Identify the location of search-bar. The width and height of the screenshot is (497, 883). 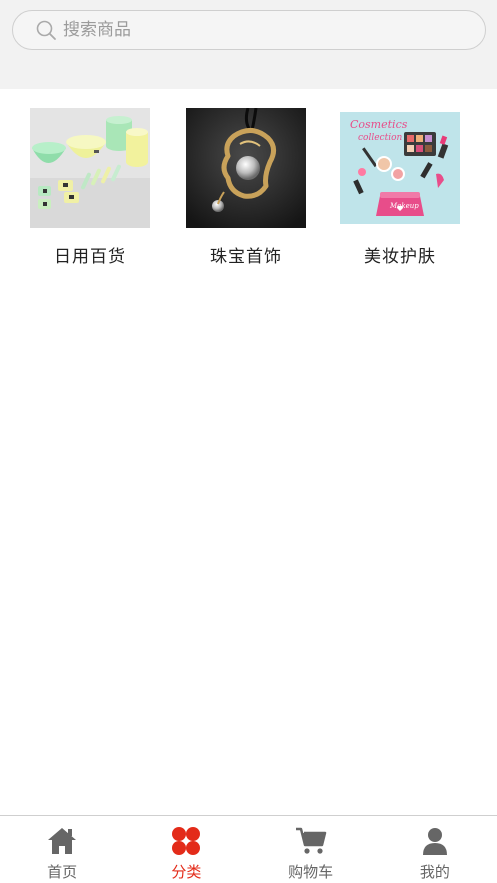
(249, 30).